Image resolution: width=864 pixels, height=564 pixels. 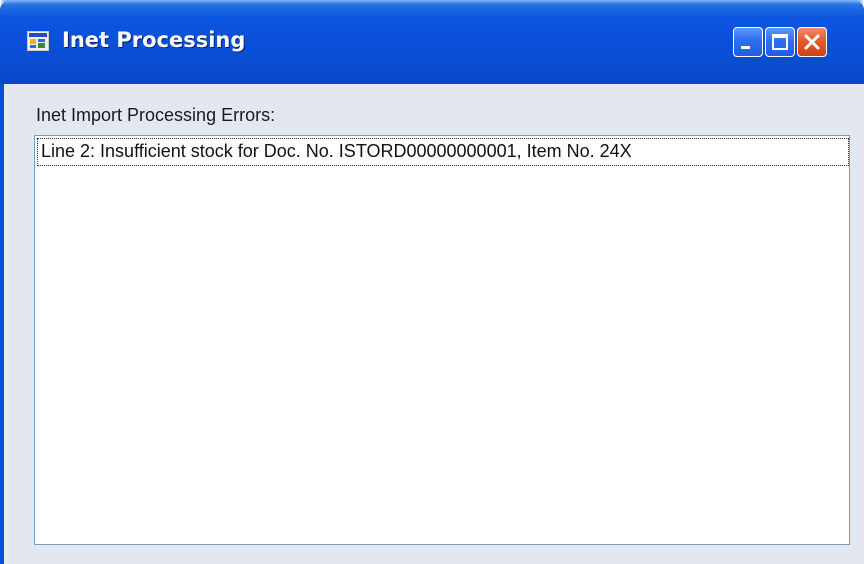 I want to click on close-icon, so click(x=812, y=42).